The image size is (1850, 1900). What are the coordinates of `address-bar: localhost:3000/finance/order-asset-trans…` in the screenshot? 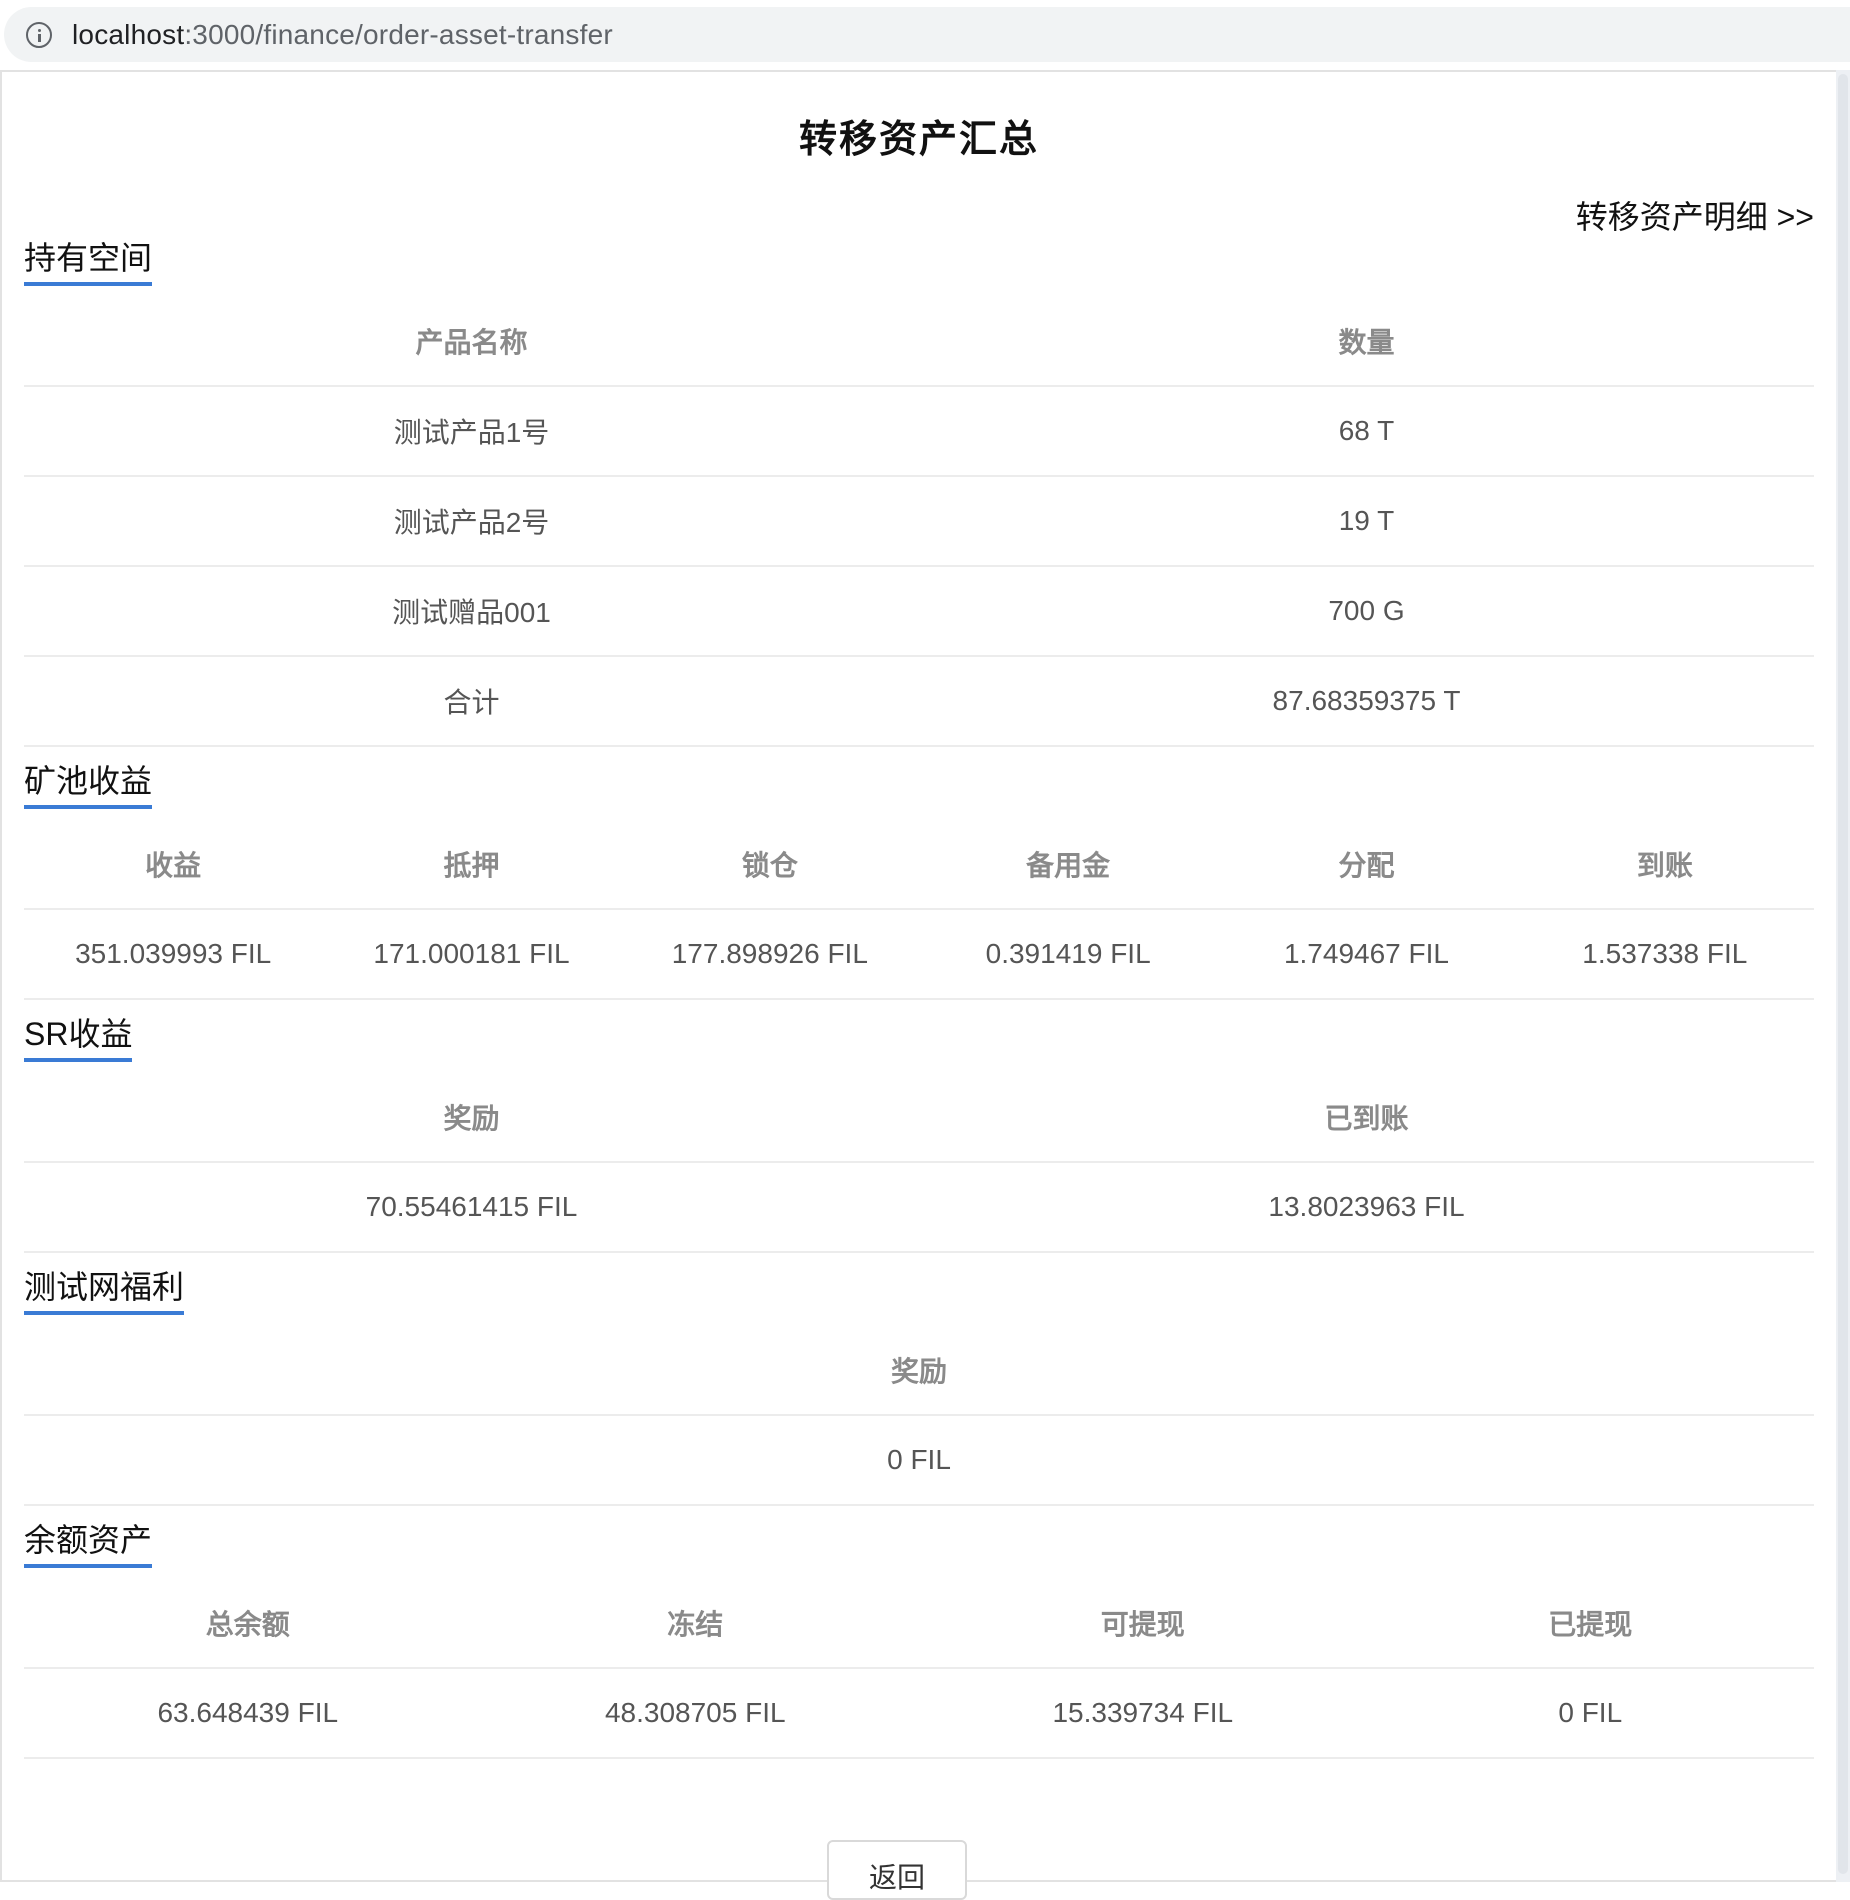 It's located at (927, 34).